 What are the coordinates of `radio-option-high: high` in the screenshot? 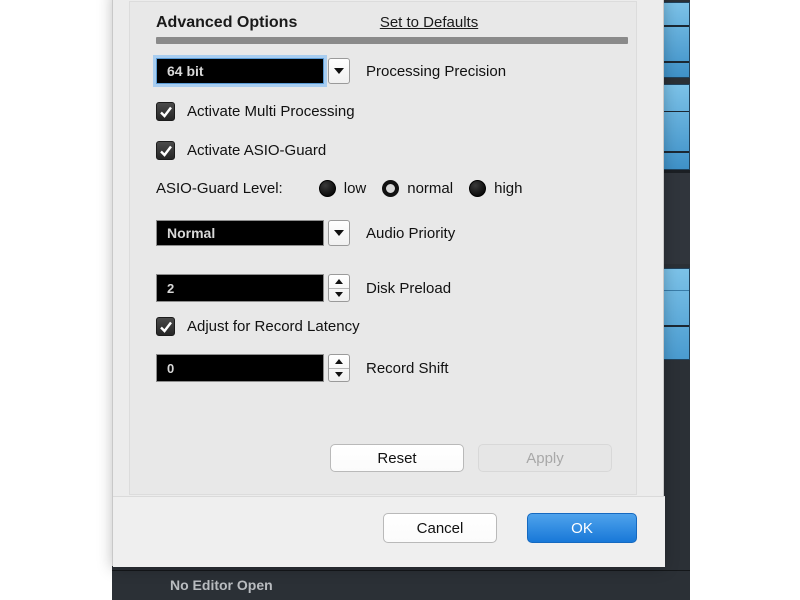 It's located at (495, 188).